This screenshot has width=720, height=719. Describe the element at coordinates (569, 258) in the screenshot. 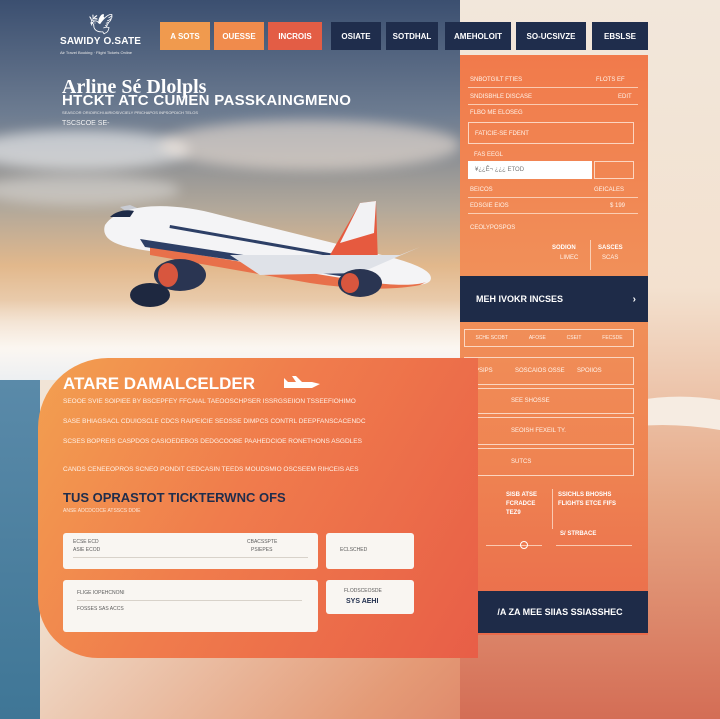

I see `price-option-1-sub: LIMEC` at that location.